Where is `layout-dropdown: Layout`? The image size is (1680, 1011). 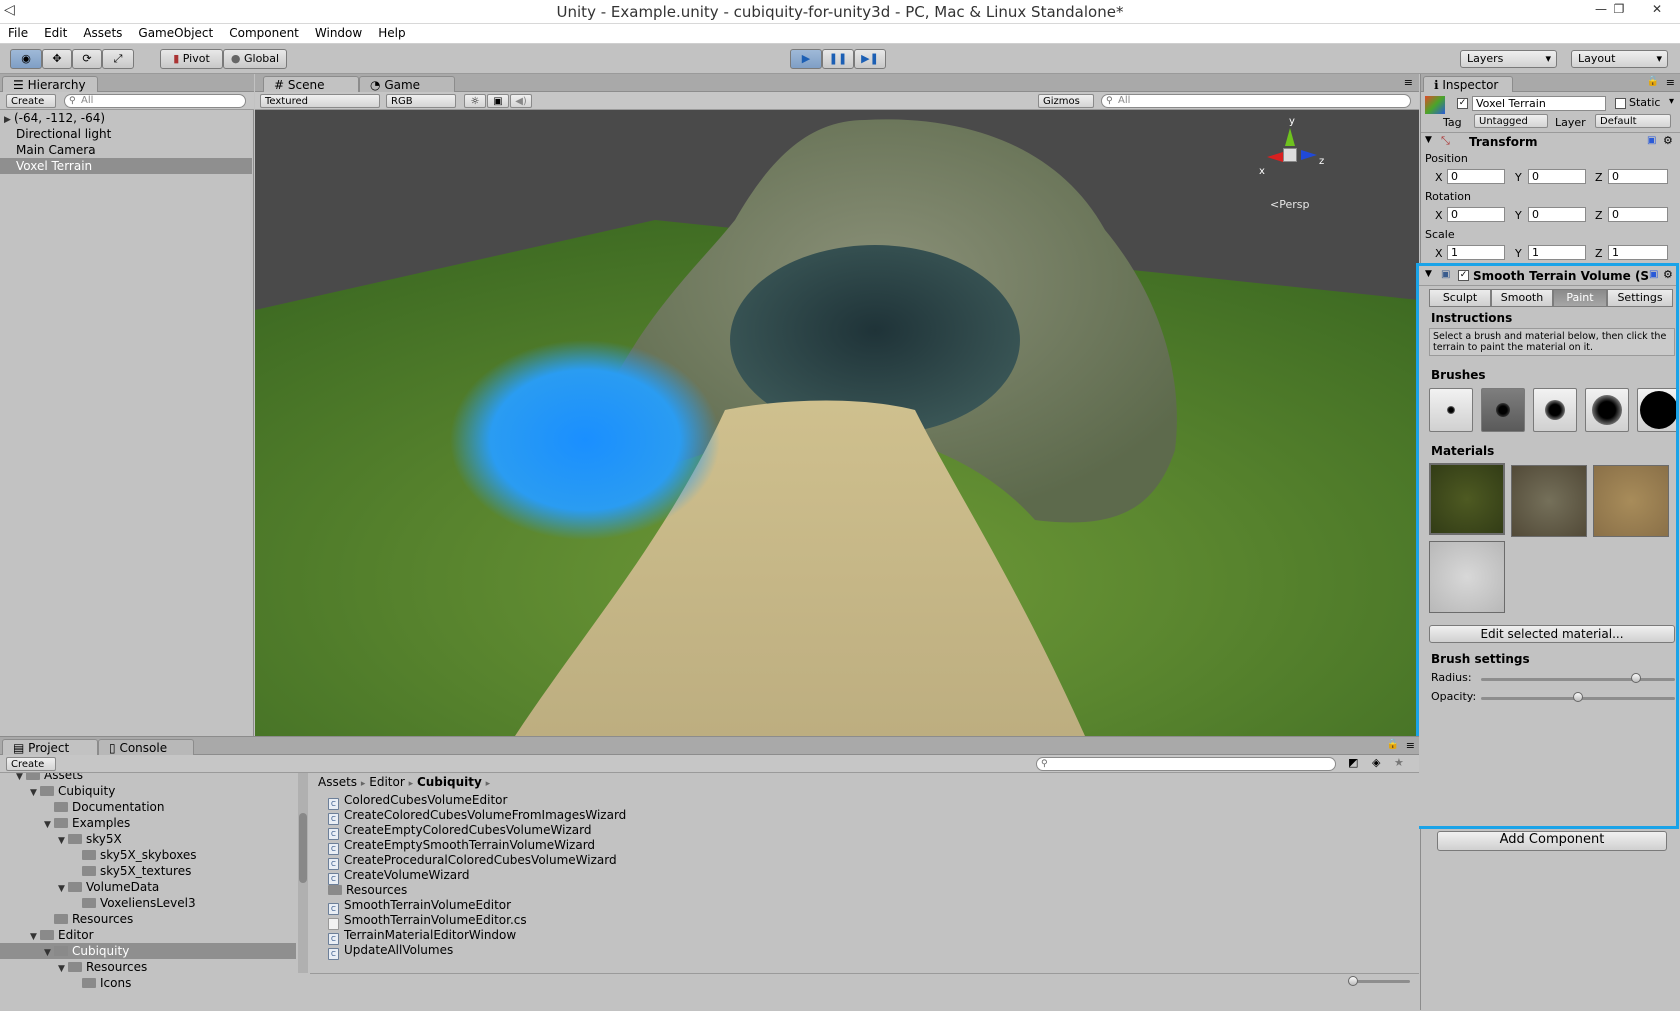 layout-dropdown: Layout is located at coordinates (1619, 59).